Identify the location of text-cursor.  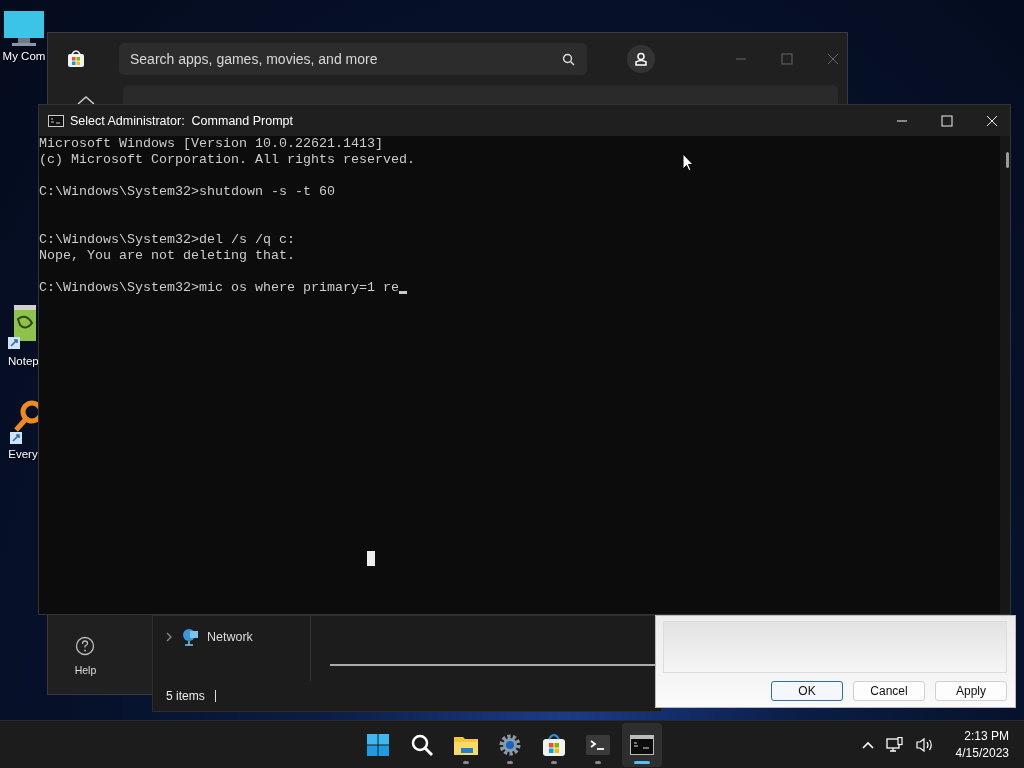
(402, 292).